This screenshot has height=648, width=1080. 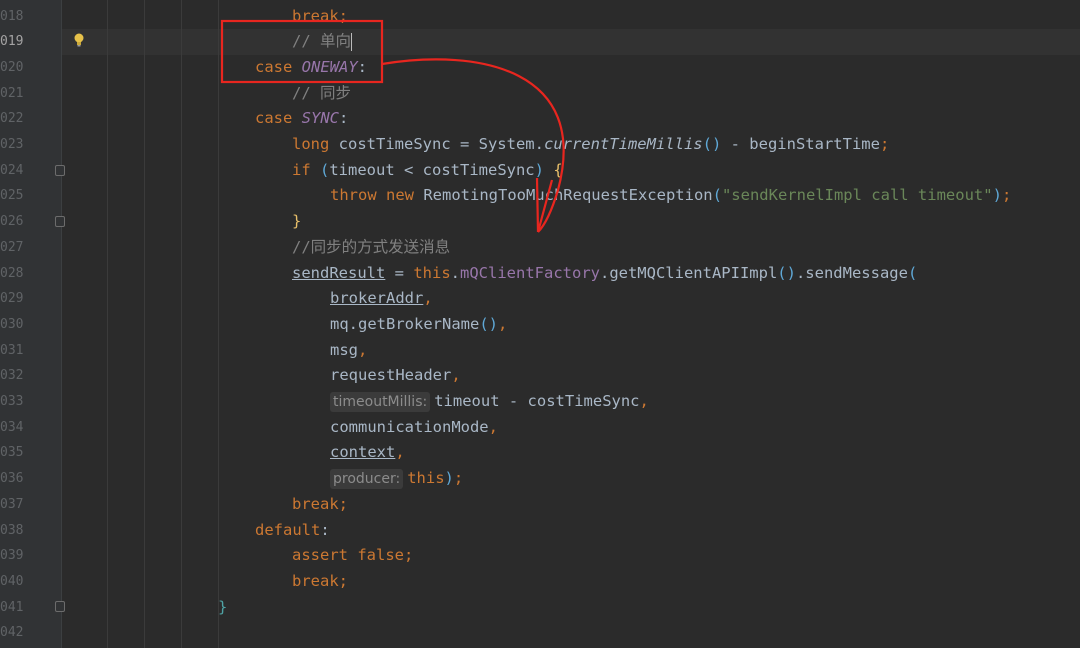 I want to click on code-line: 022 case SYNC:, so click(x=540, y=119).